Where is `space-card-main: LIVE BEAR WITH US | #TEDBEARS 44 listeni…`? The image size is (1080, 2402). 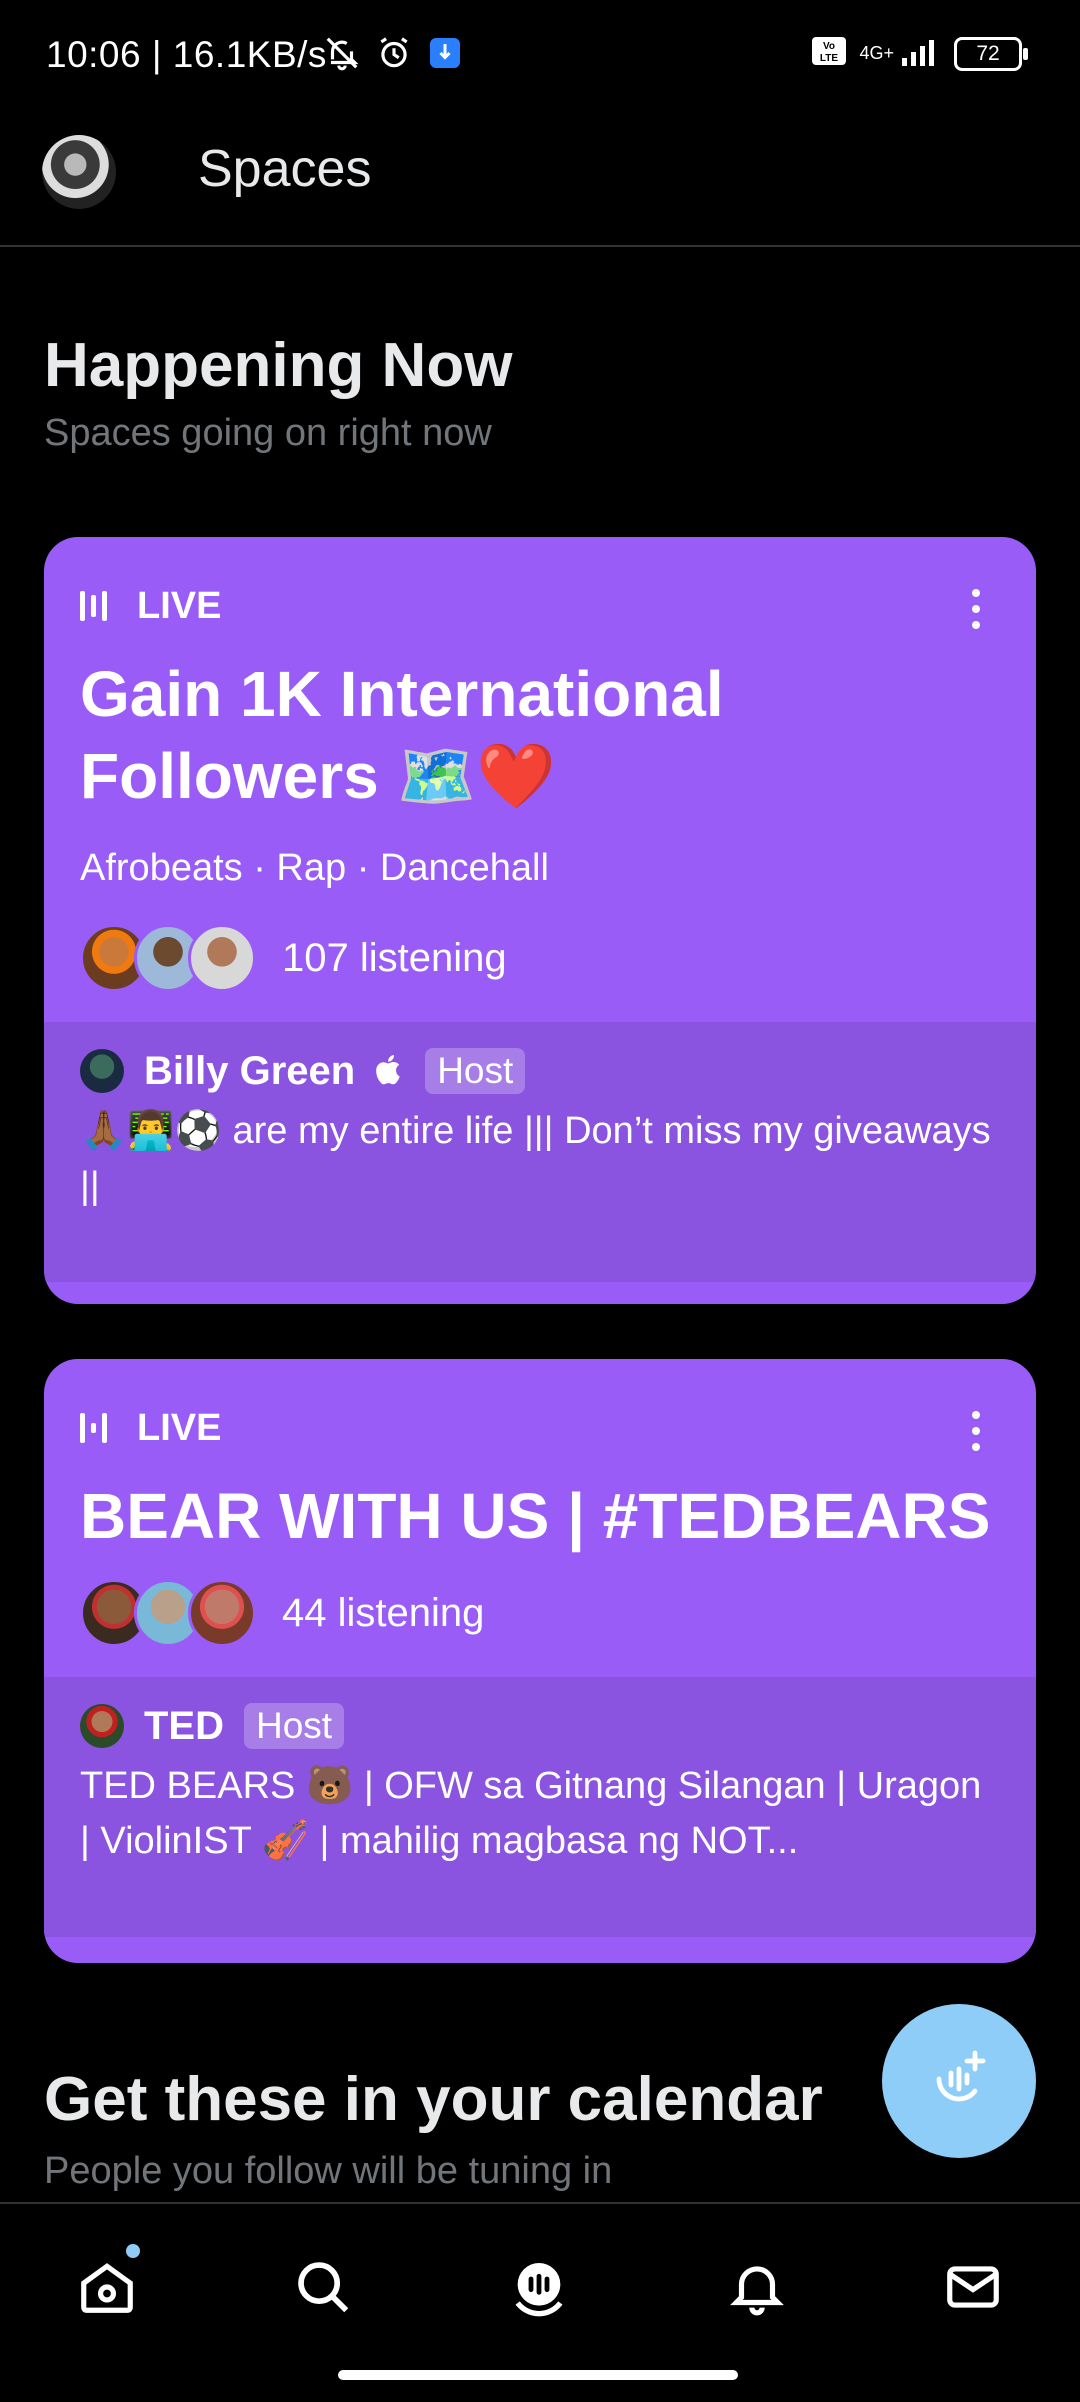 space-card-main: LIVE BEAR WITH US | #TEDBEARS 44 listeni… is located at coordinates (540, 1518).